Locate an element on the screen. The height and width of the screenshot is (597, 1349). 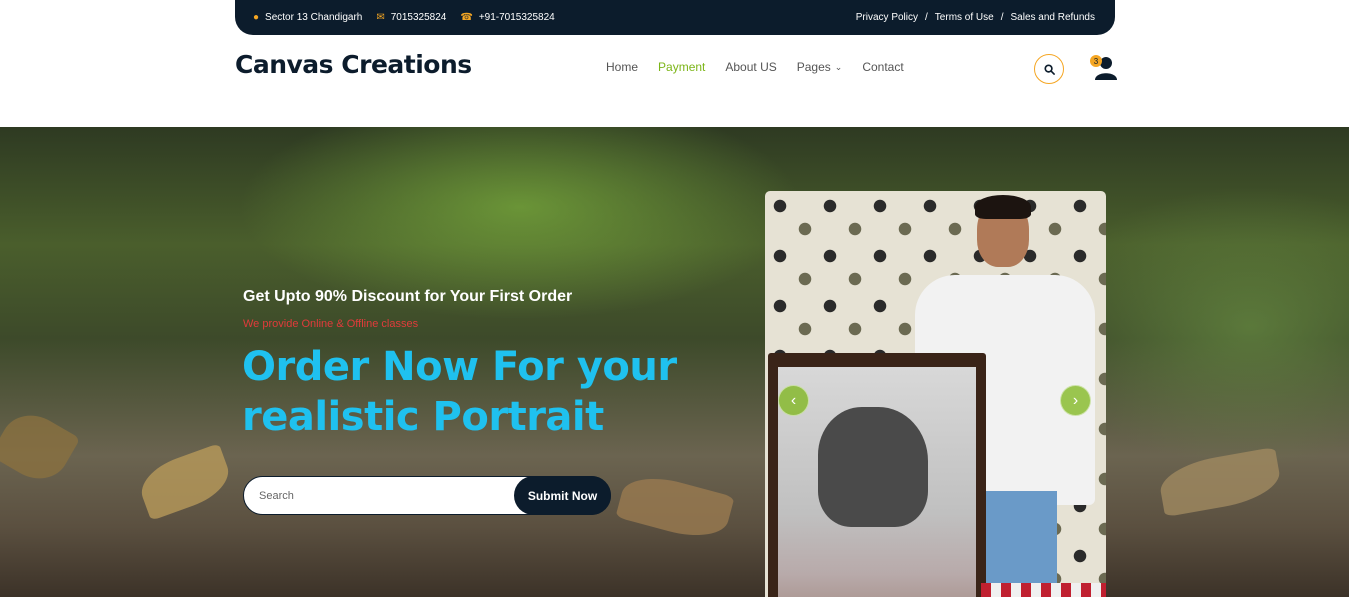
nav-contact: Contact is located at coordinates (882, 67).